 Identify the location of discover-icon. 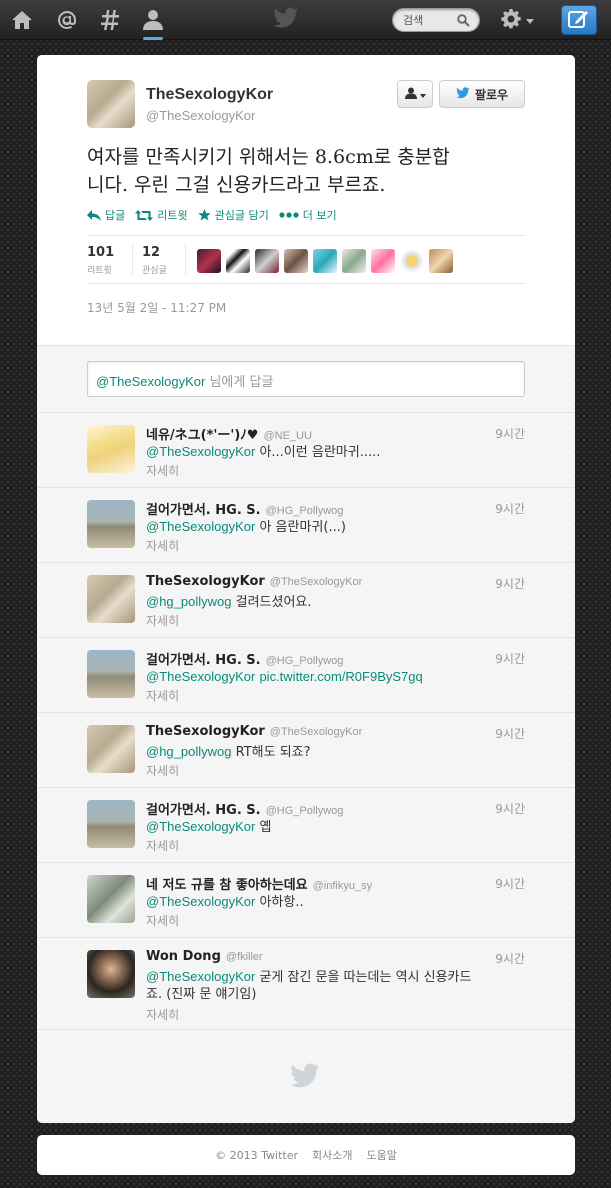
(111, 20).